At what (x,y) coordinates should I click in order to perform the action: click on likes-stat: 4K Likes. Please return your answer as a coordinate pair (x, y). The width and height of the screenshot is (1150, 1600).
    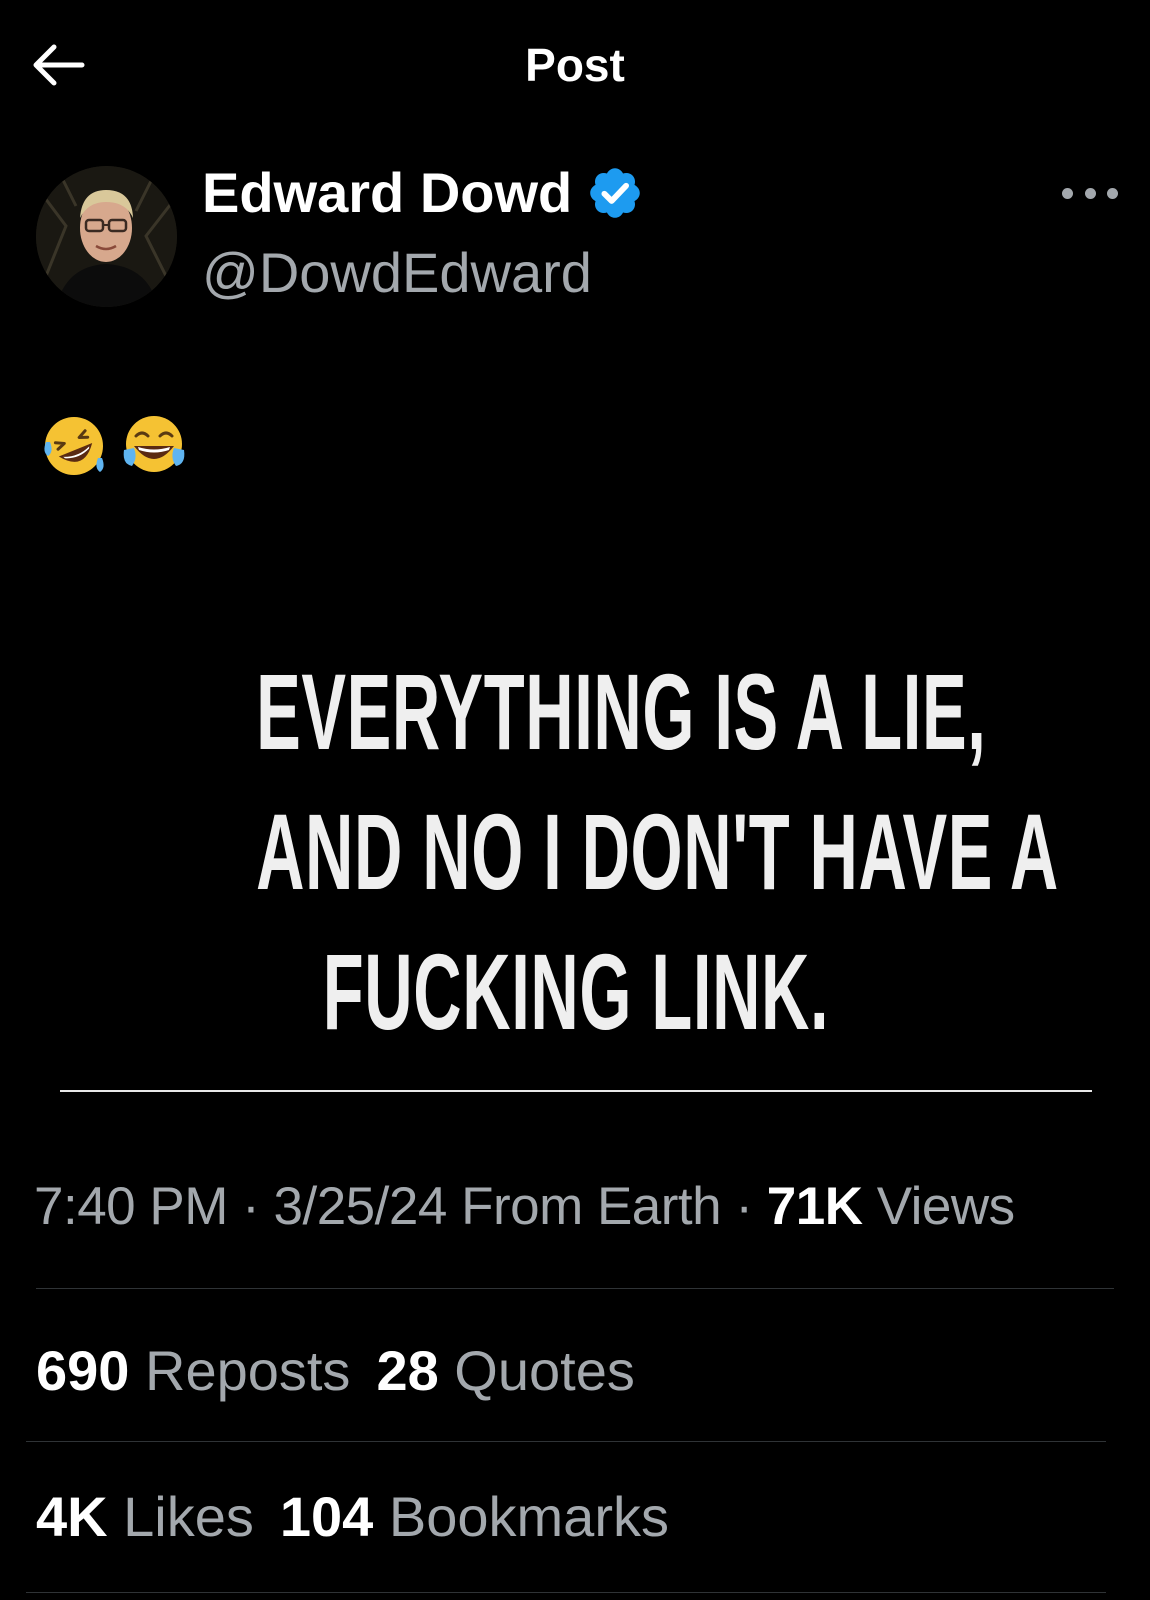
    Looking at the image, I should click on (145, 1516).